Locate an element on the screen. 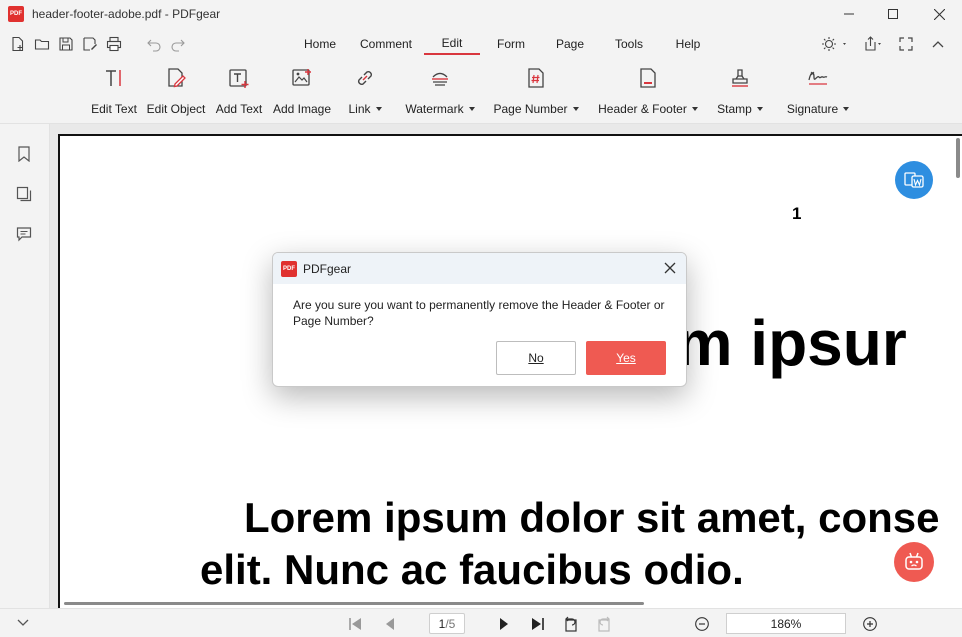 The width and height of the screenshot is (962, 637). page-number-button: Page Number is located at coordinates (536, 93).